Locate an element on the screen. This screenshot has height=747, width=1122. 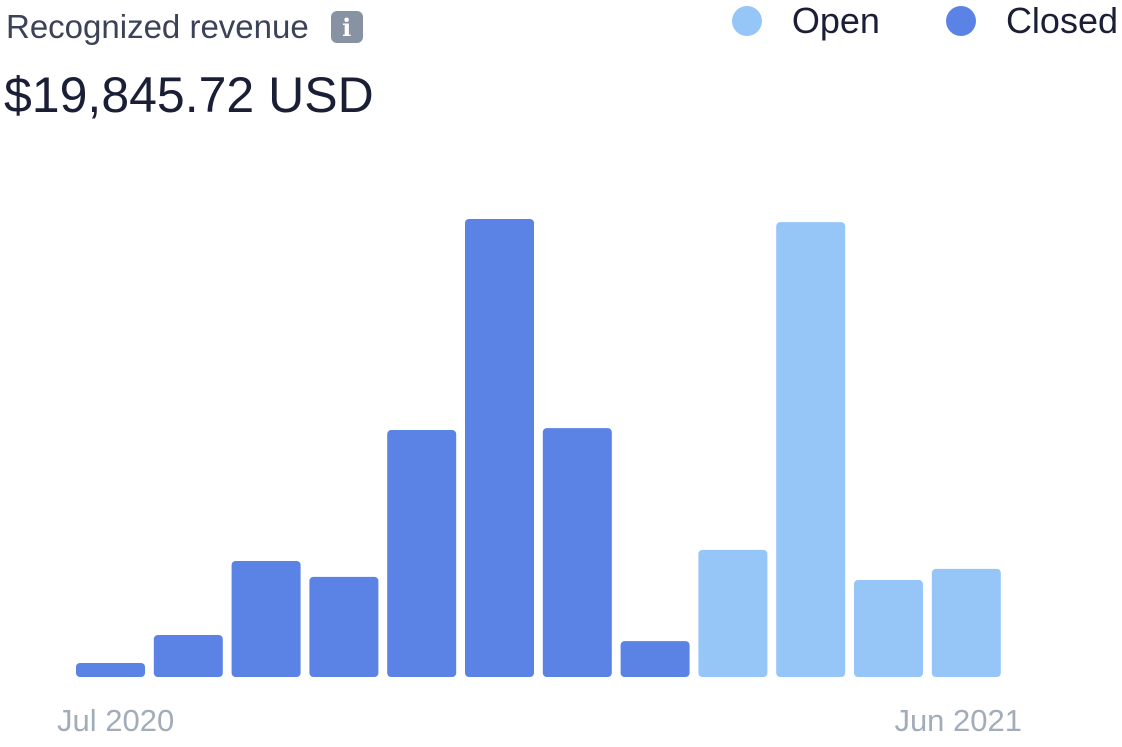
bar-open-mar-2021 is located at coordinates (733, 613).